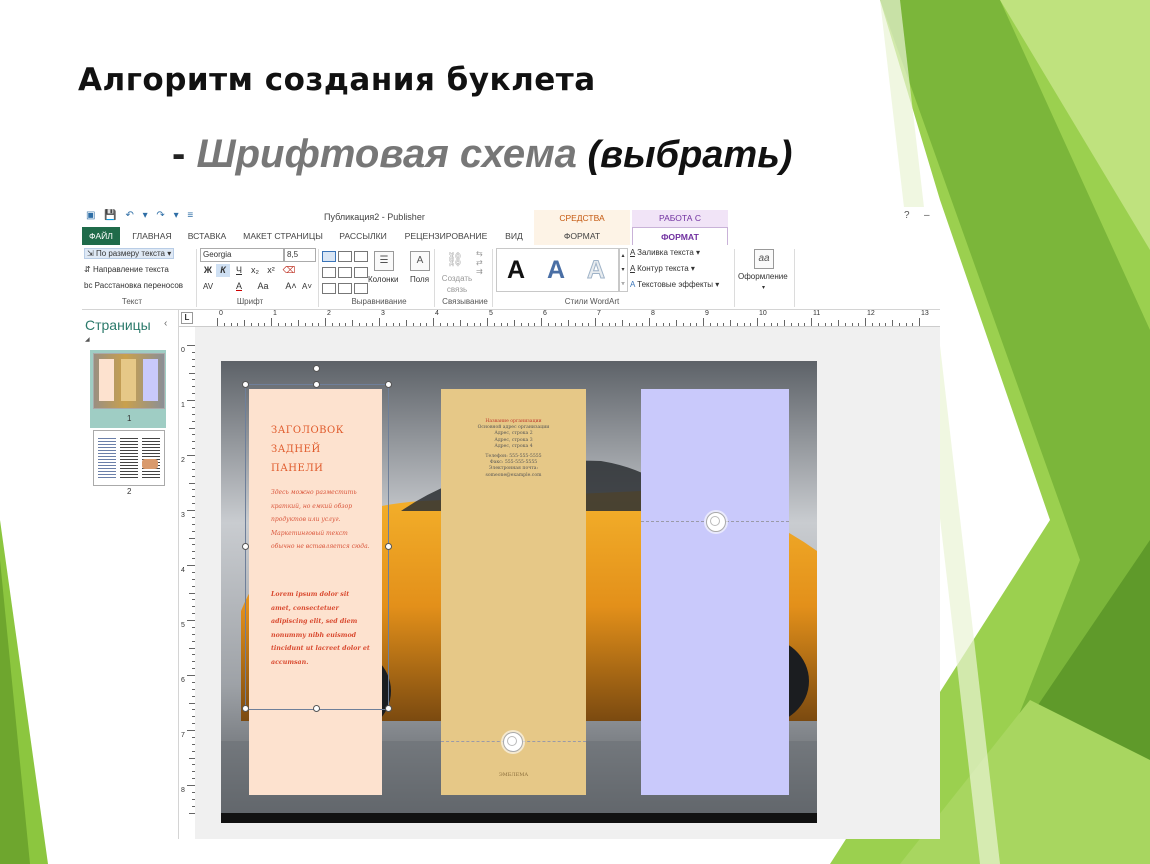 Image resolution: width=1150 pixels, height=864 pixels. Describe the element at coordinates (927, 215) in the screenshot. I see `minimize-button: –` at that location.